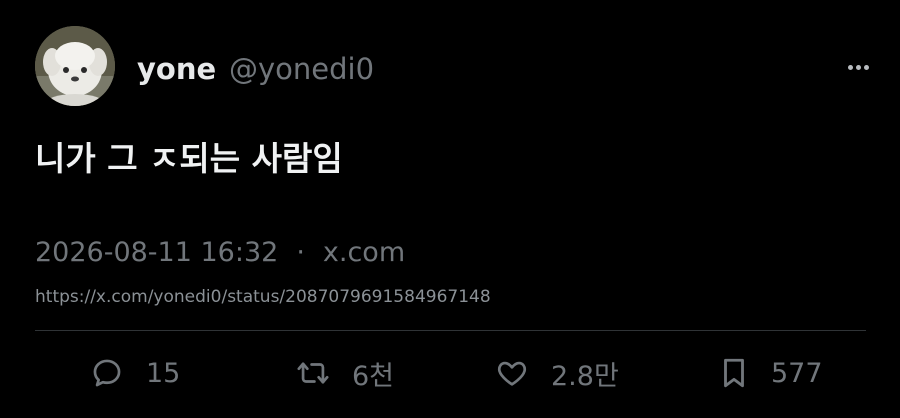  Describe the element at coordinates (345, 373) in the screenshot. I see `retweet-button: 6천` at that location.